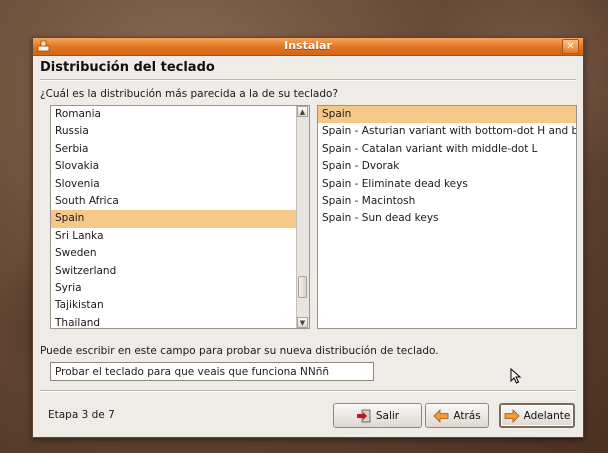 This screenshot has height=453, width=608. What do you see at coordinates (212, 371) in the screenshot?
I see `keyboard-test-field` at bounding box center [212, 371].